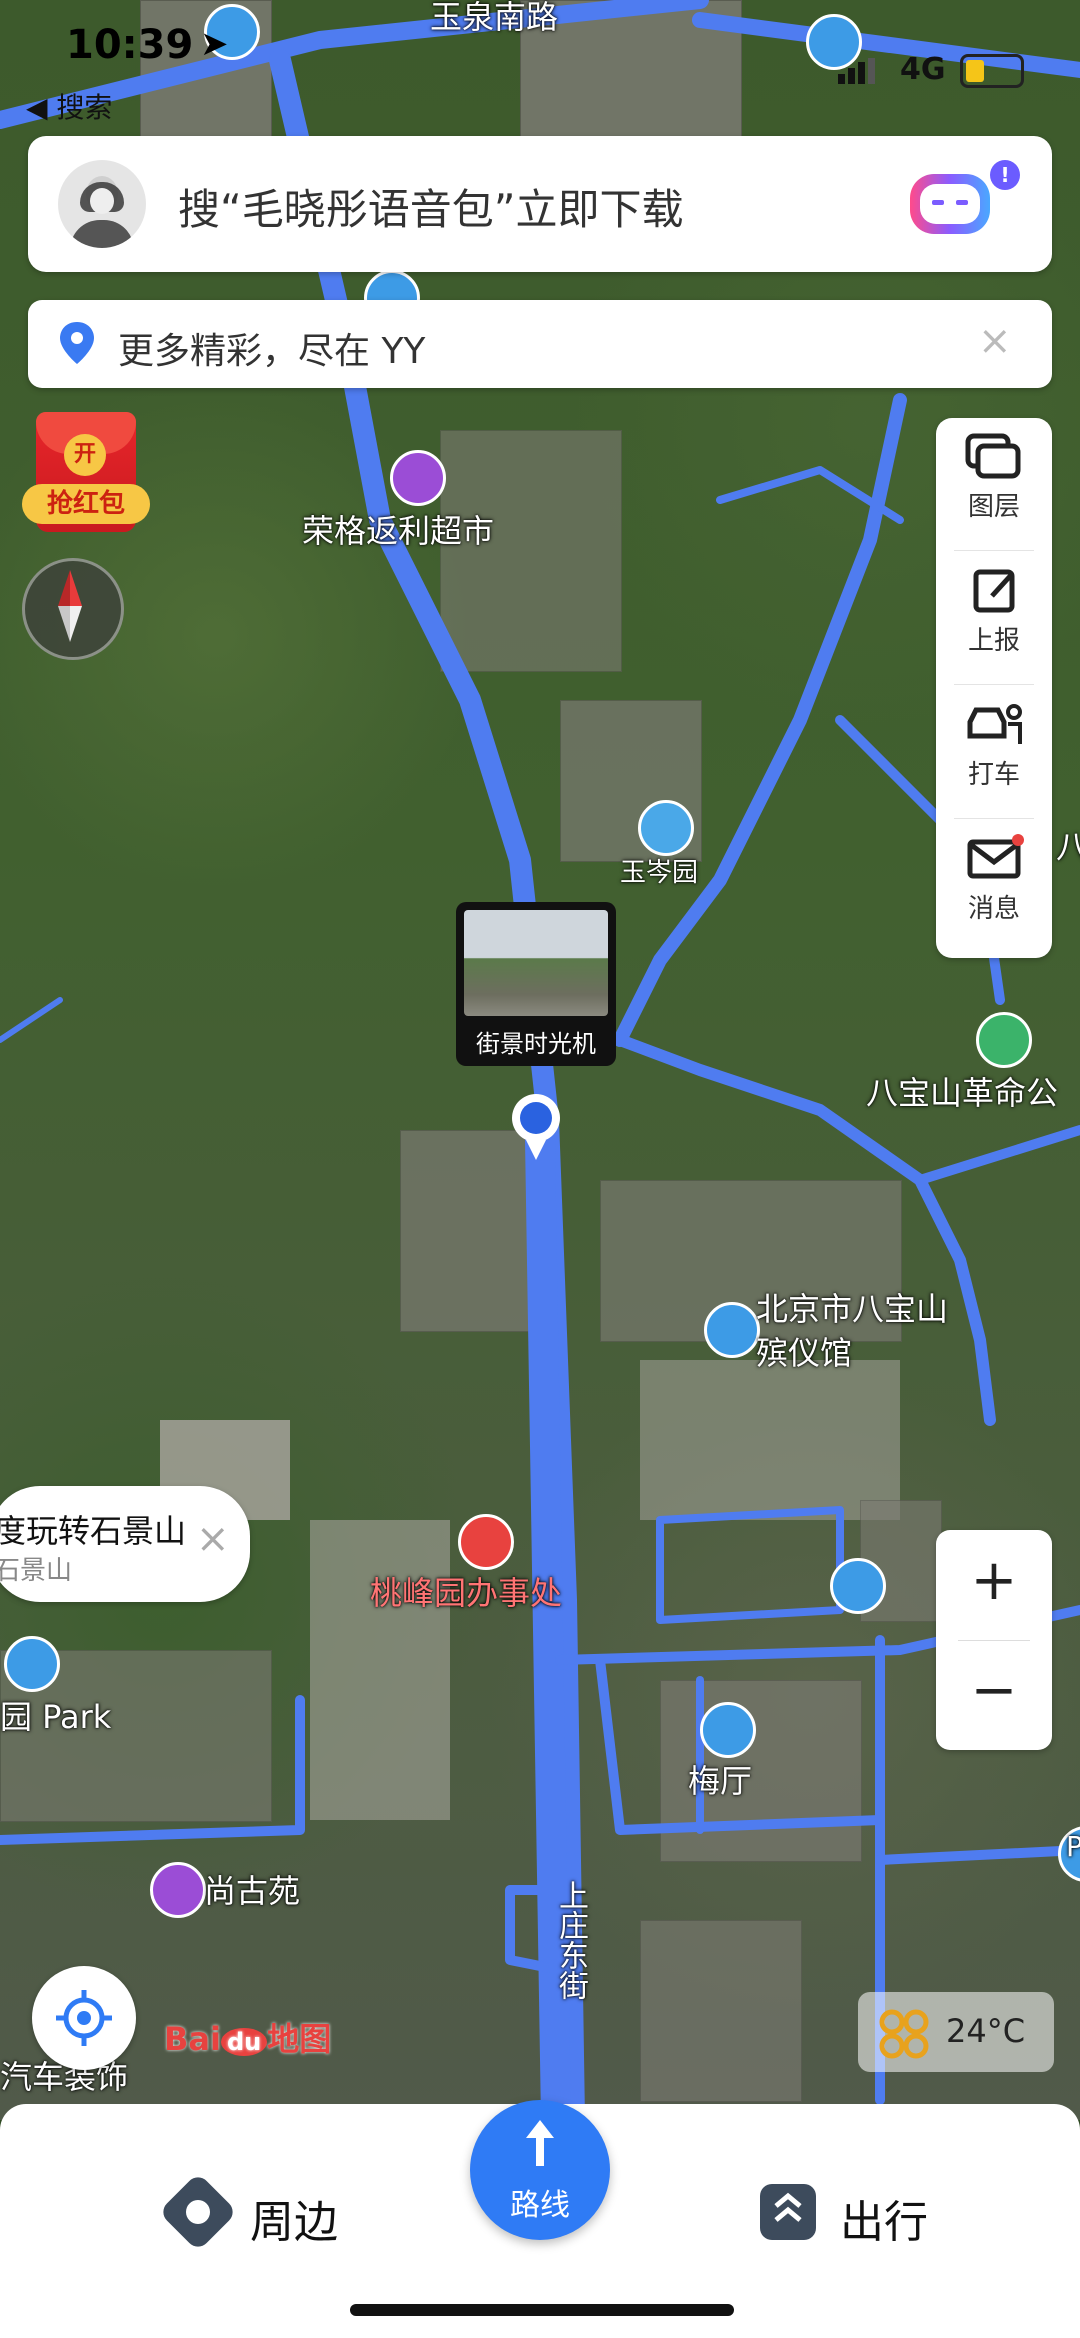  What do you see at coordinates (540, 2143) in the screenshot?
I see `route-arrow-icon` at bounding box center [540, 2143].